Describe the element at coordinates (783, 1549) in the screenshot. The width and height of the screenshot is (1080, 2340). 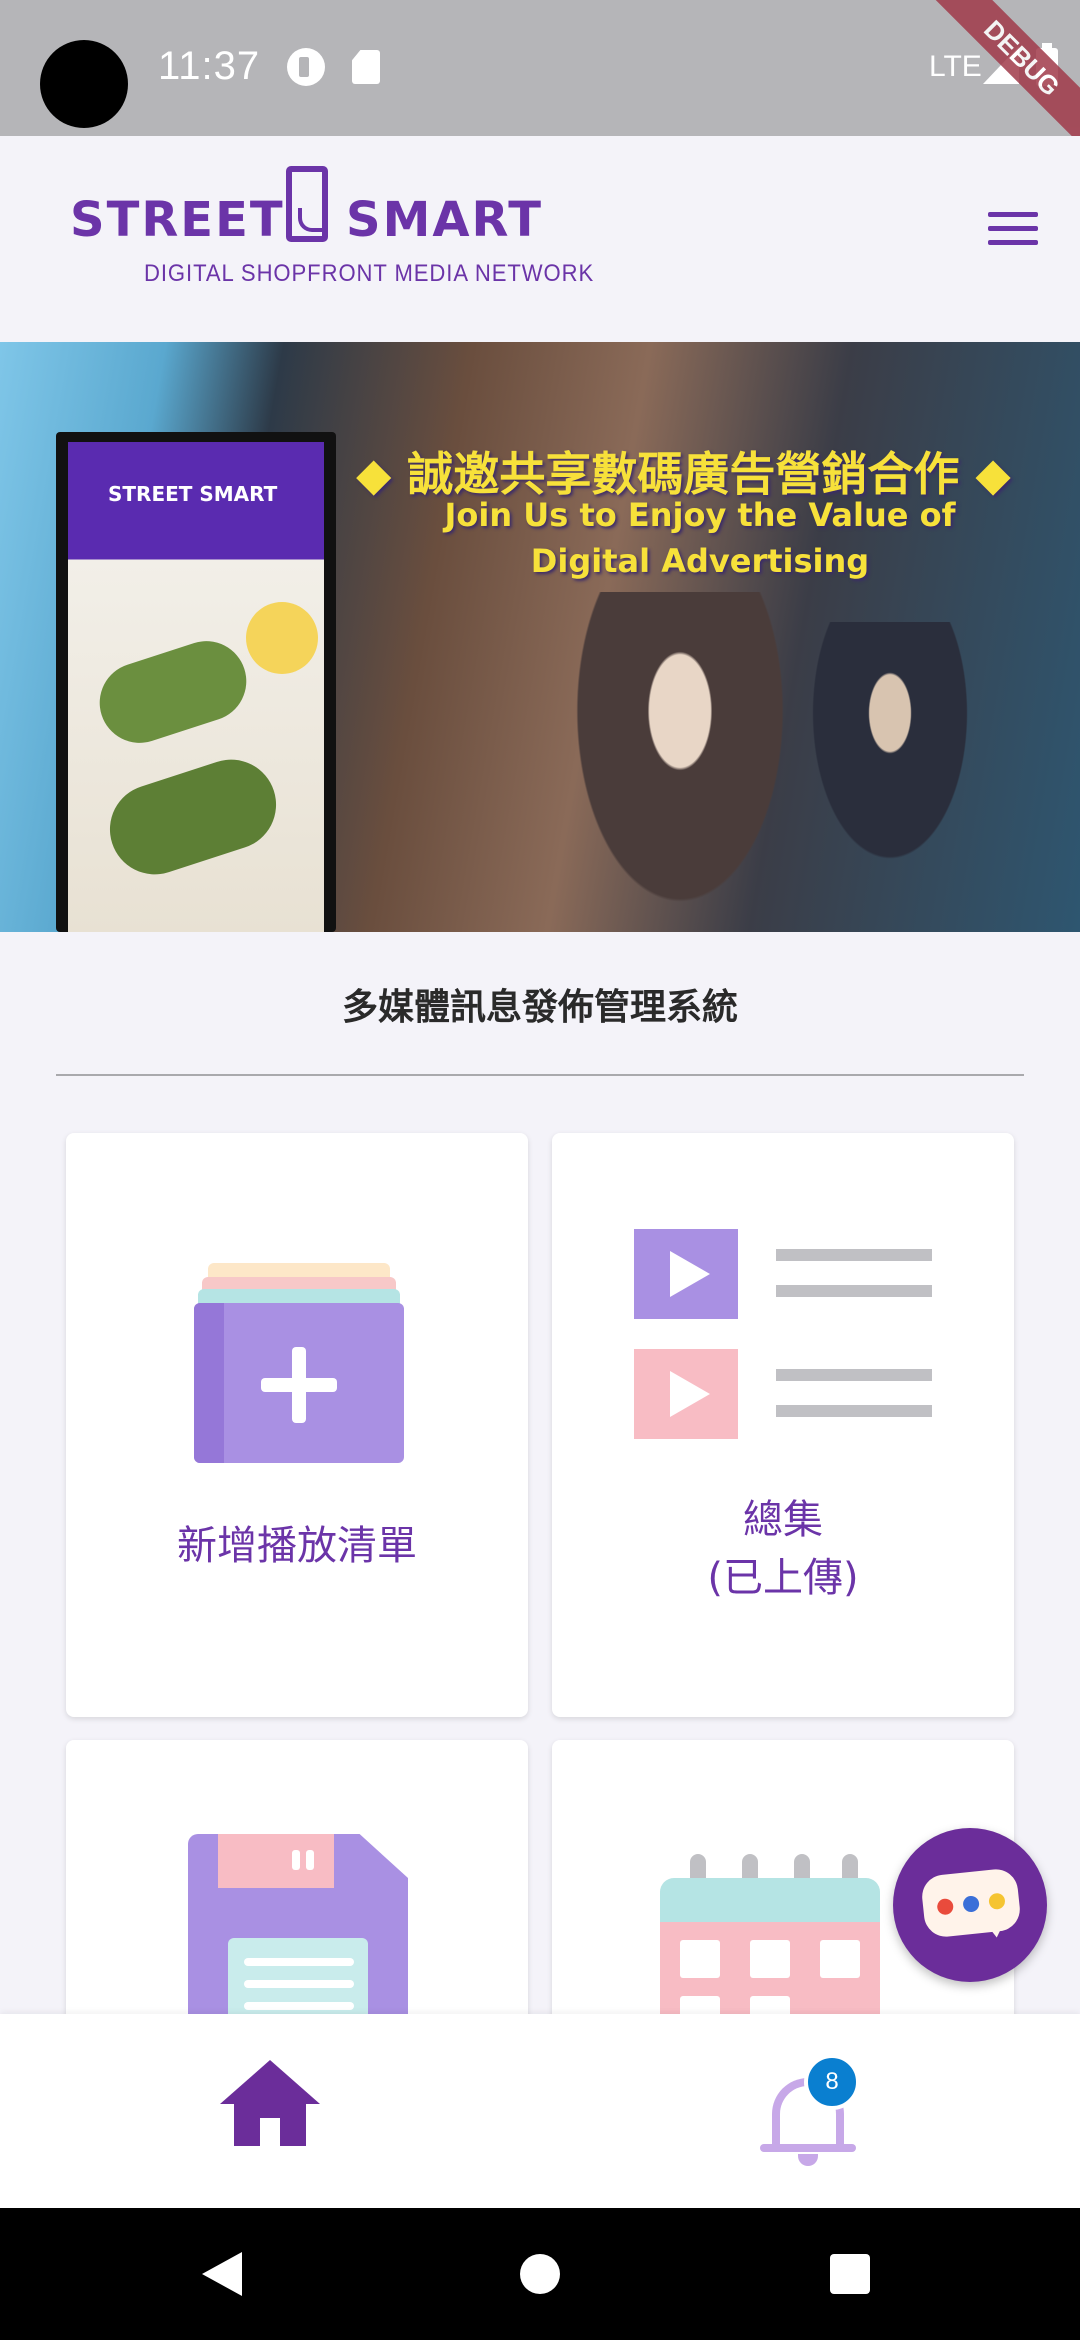
I see `collection-uploaded-label: 總集 (已上傳)` at that location.